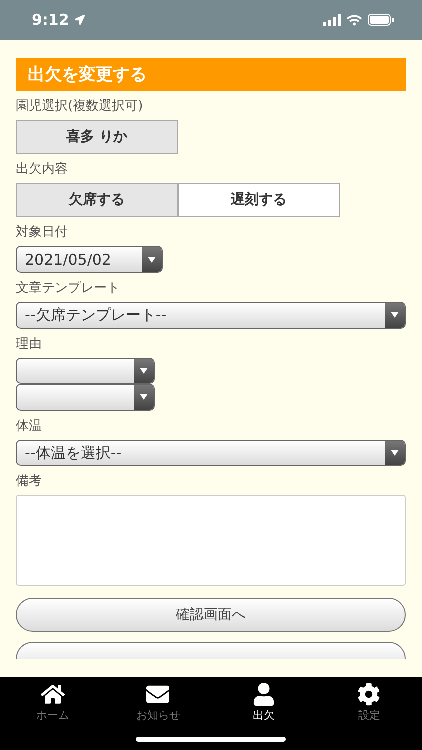  I want to click on temperature-select: --体温を選択--, so click(211, 453).